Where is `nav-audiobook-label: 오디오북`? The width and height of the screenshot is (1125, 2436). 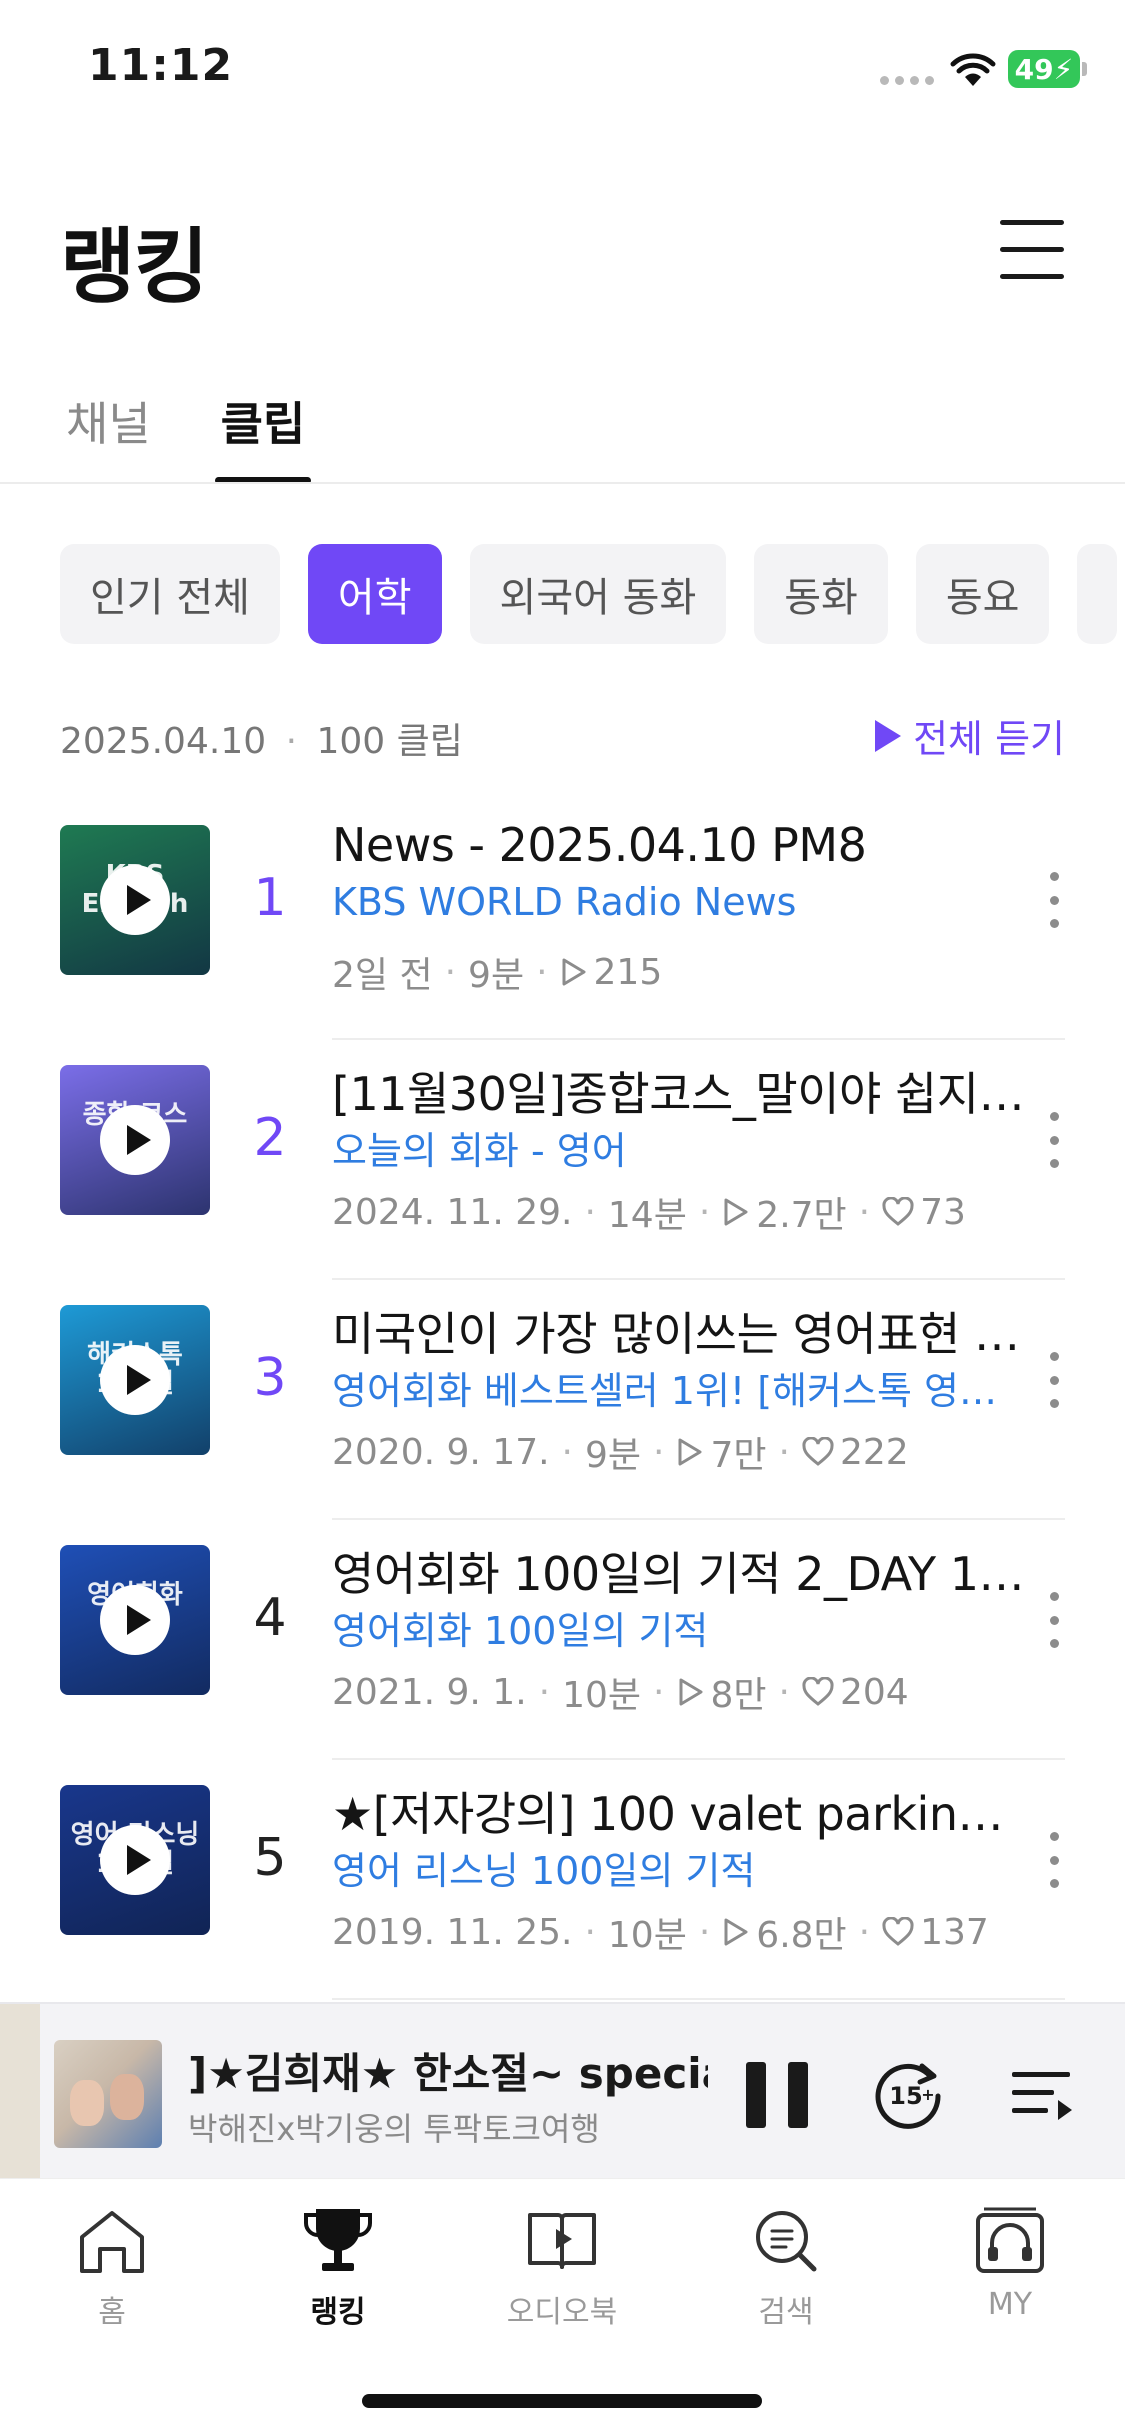 nav-audiobook-label: 오디오북 is located at coordinates (562, 2312).